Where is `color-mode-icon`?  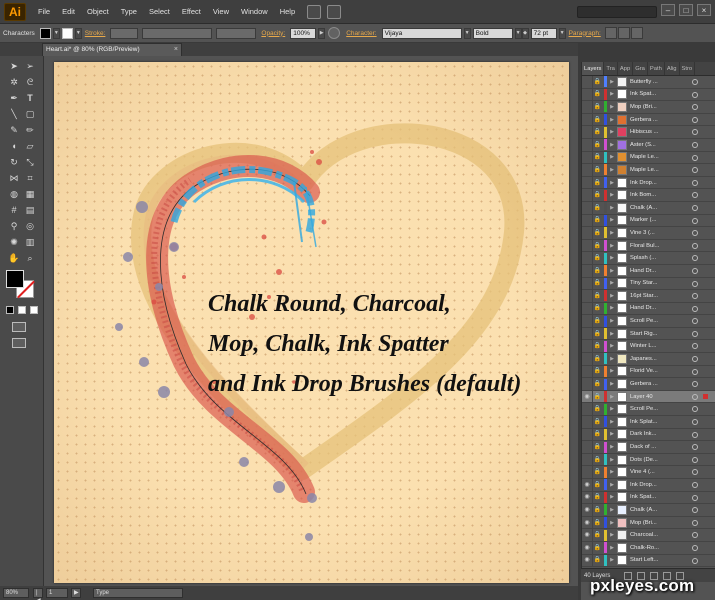
color-mode-icon is located at coordinates (10, 310).